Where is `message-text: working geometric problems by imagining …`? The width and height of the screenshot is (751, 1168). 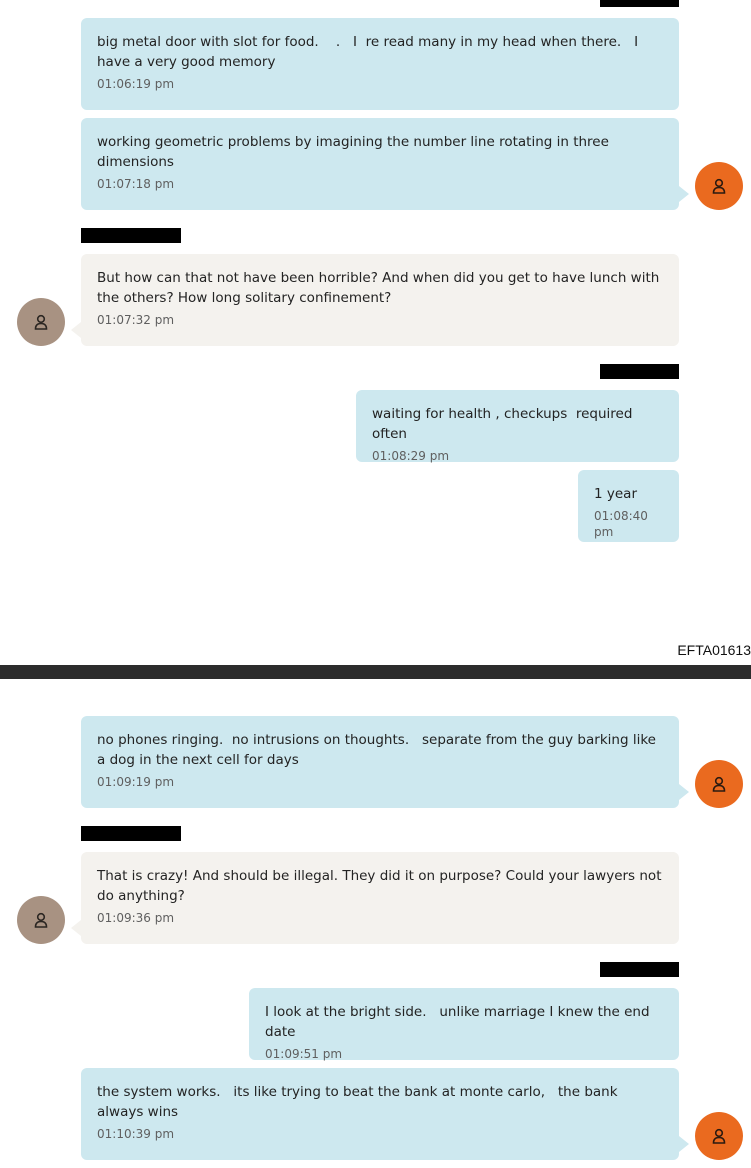
message-text: working geometric problems by imagining … is located at coordinates (355, 152).